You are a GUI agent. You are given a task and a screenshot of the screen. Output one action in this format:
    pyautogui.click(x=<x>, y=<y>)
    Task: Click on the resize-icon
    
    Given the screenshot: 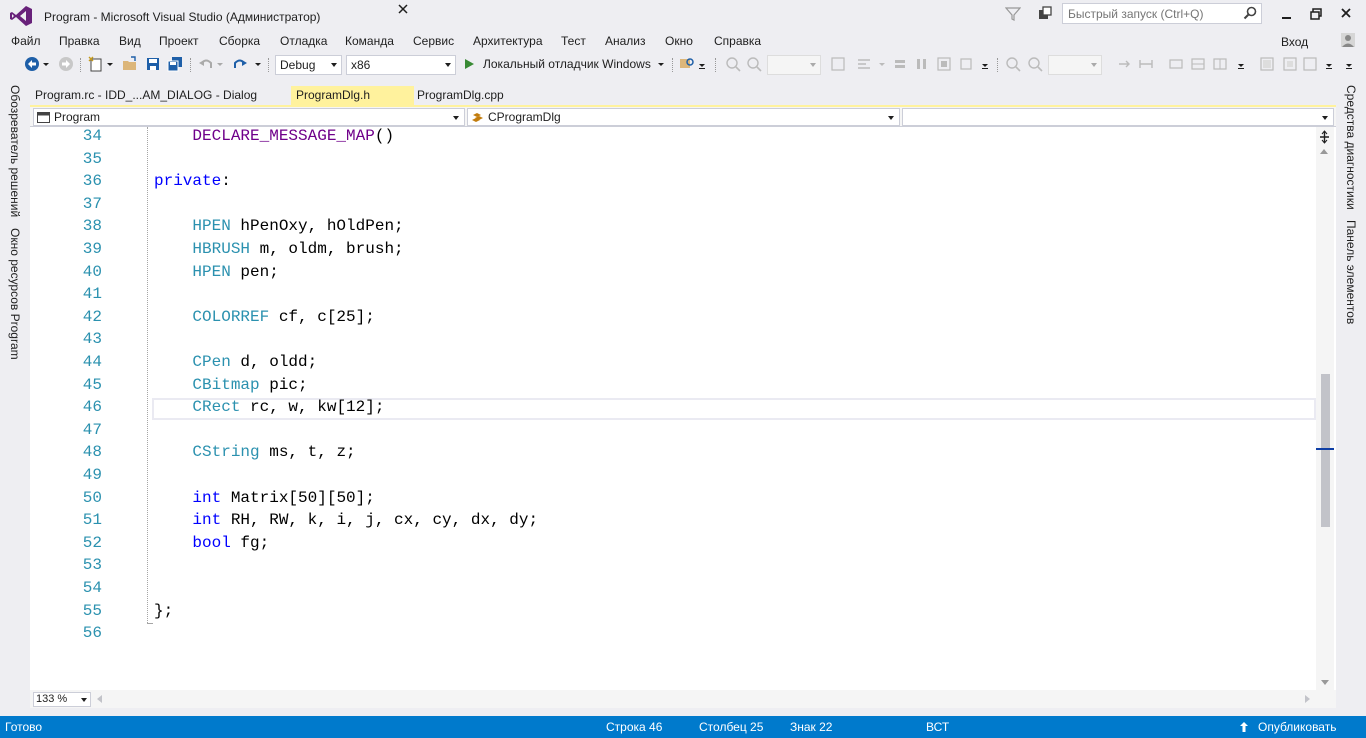 What is the action you would take?
    pyautogui.click(x=1146, y=64)
    